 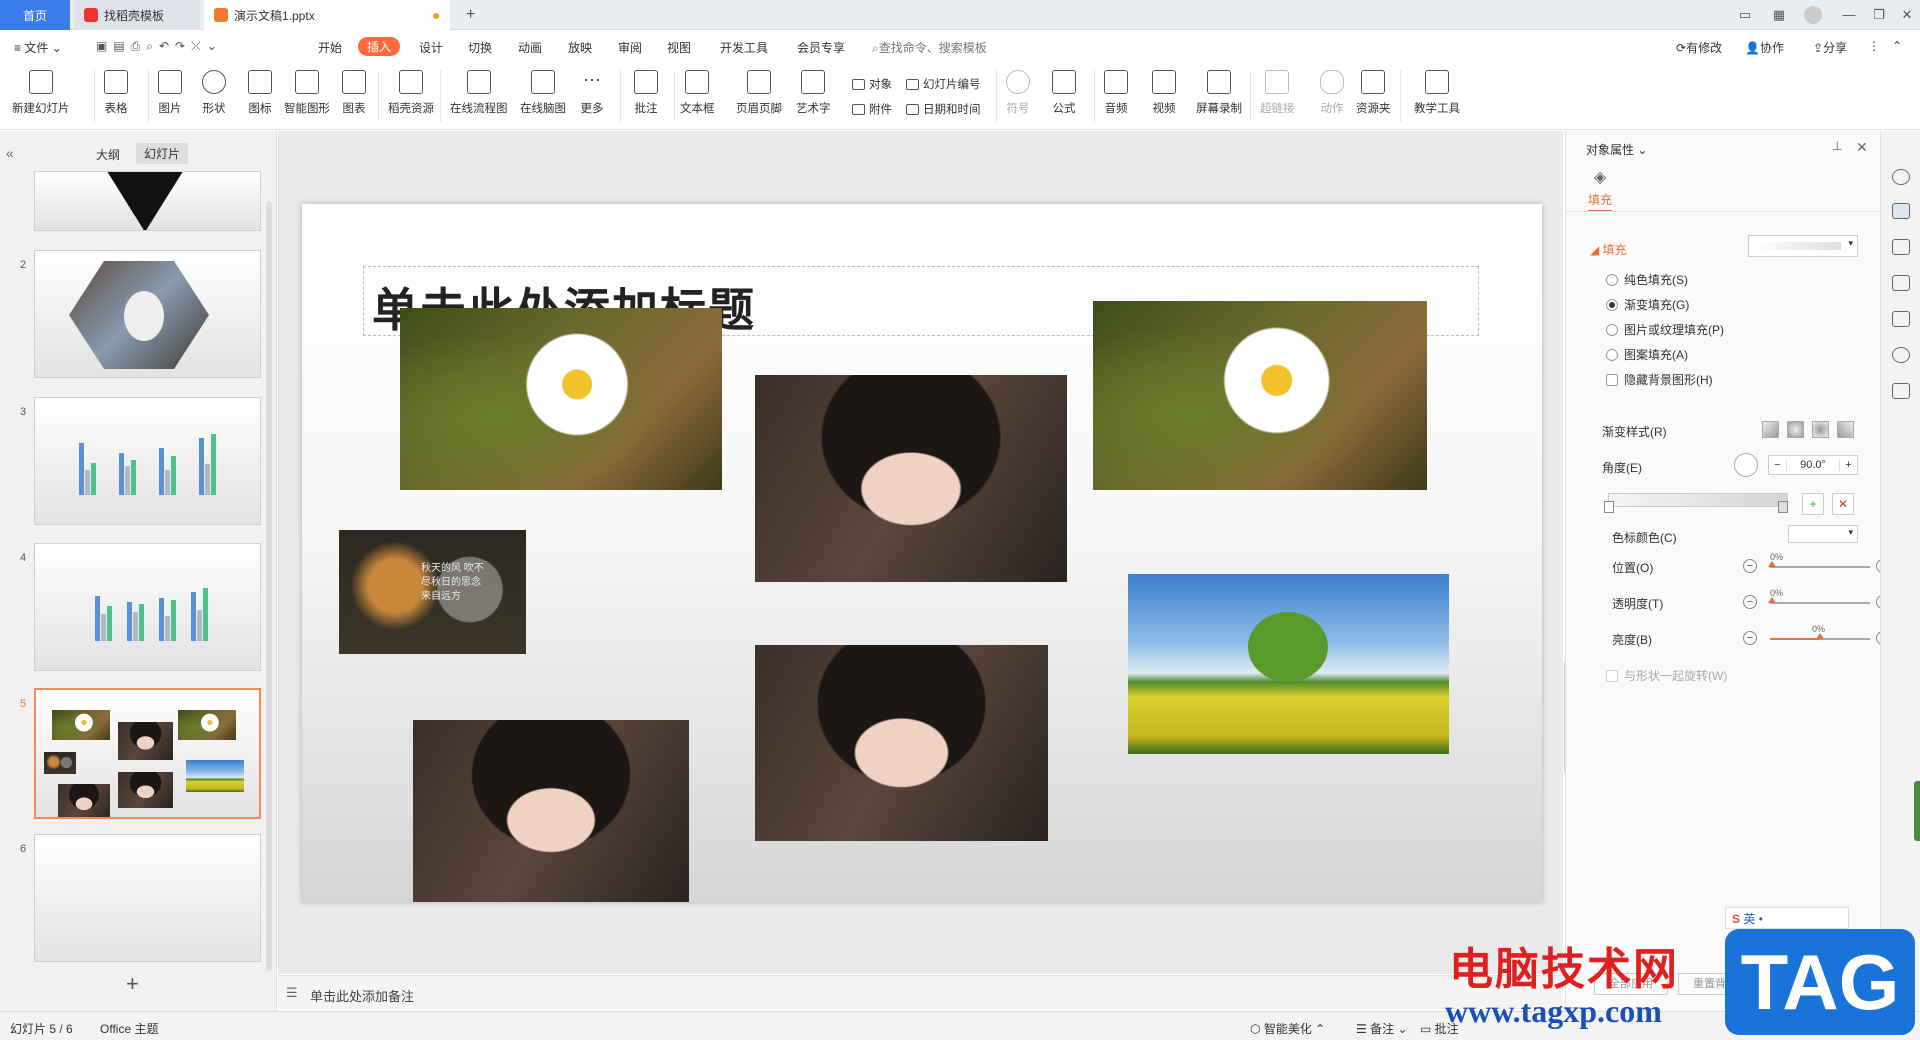 I want to click on book-icon, so click(x=1901, y=391).